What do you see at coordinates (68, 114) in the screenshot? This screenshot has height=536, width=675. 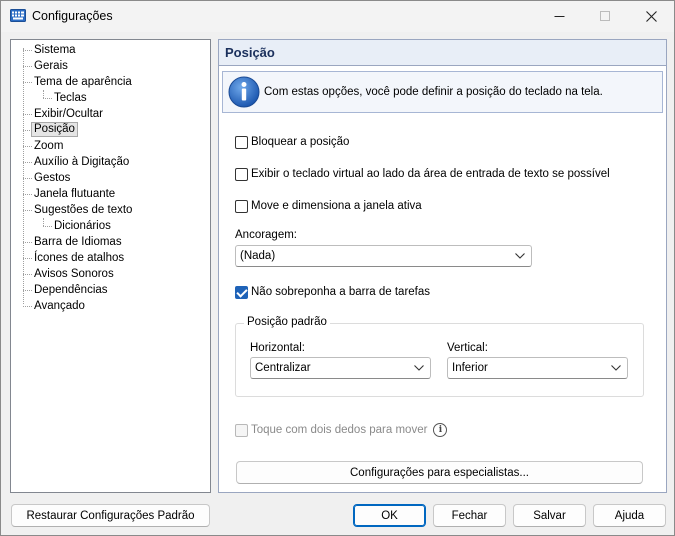 I see `tree-item-exibir-ocultar: Exibir/Ocultar` at bounding box center [68, 114].